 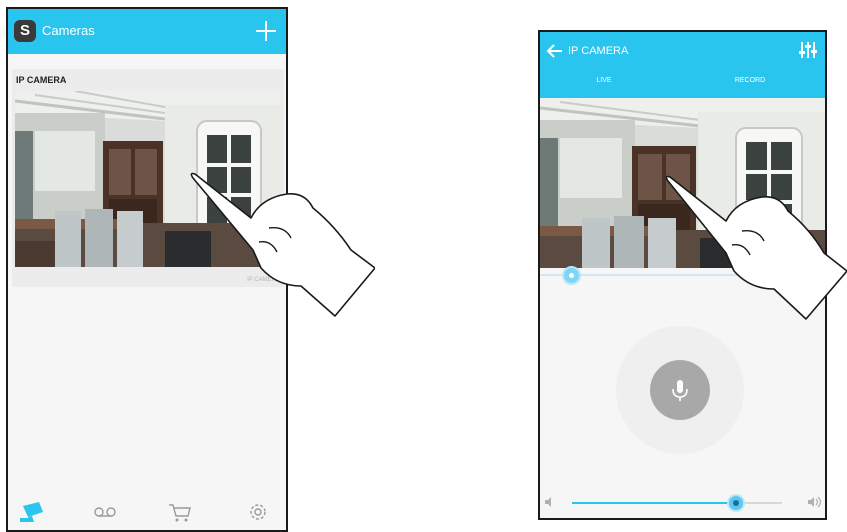 I want to click on bottom-navigation, so click(x=147, y=512).